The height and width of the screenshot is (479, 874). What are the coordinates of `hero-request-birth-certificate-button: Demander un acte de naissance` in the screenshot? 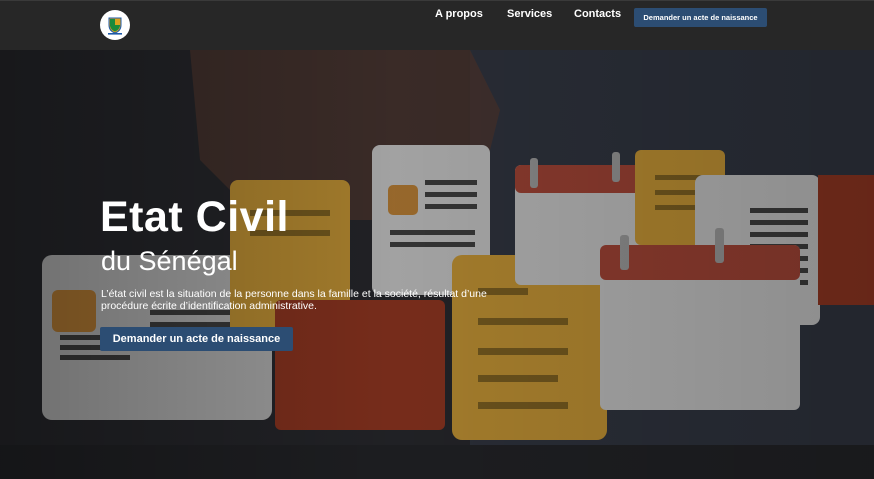 It's located at (196, 339).